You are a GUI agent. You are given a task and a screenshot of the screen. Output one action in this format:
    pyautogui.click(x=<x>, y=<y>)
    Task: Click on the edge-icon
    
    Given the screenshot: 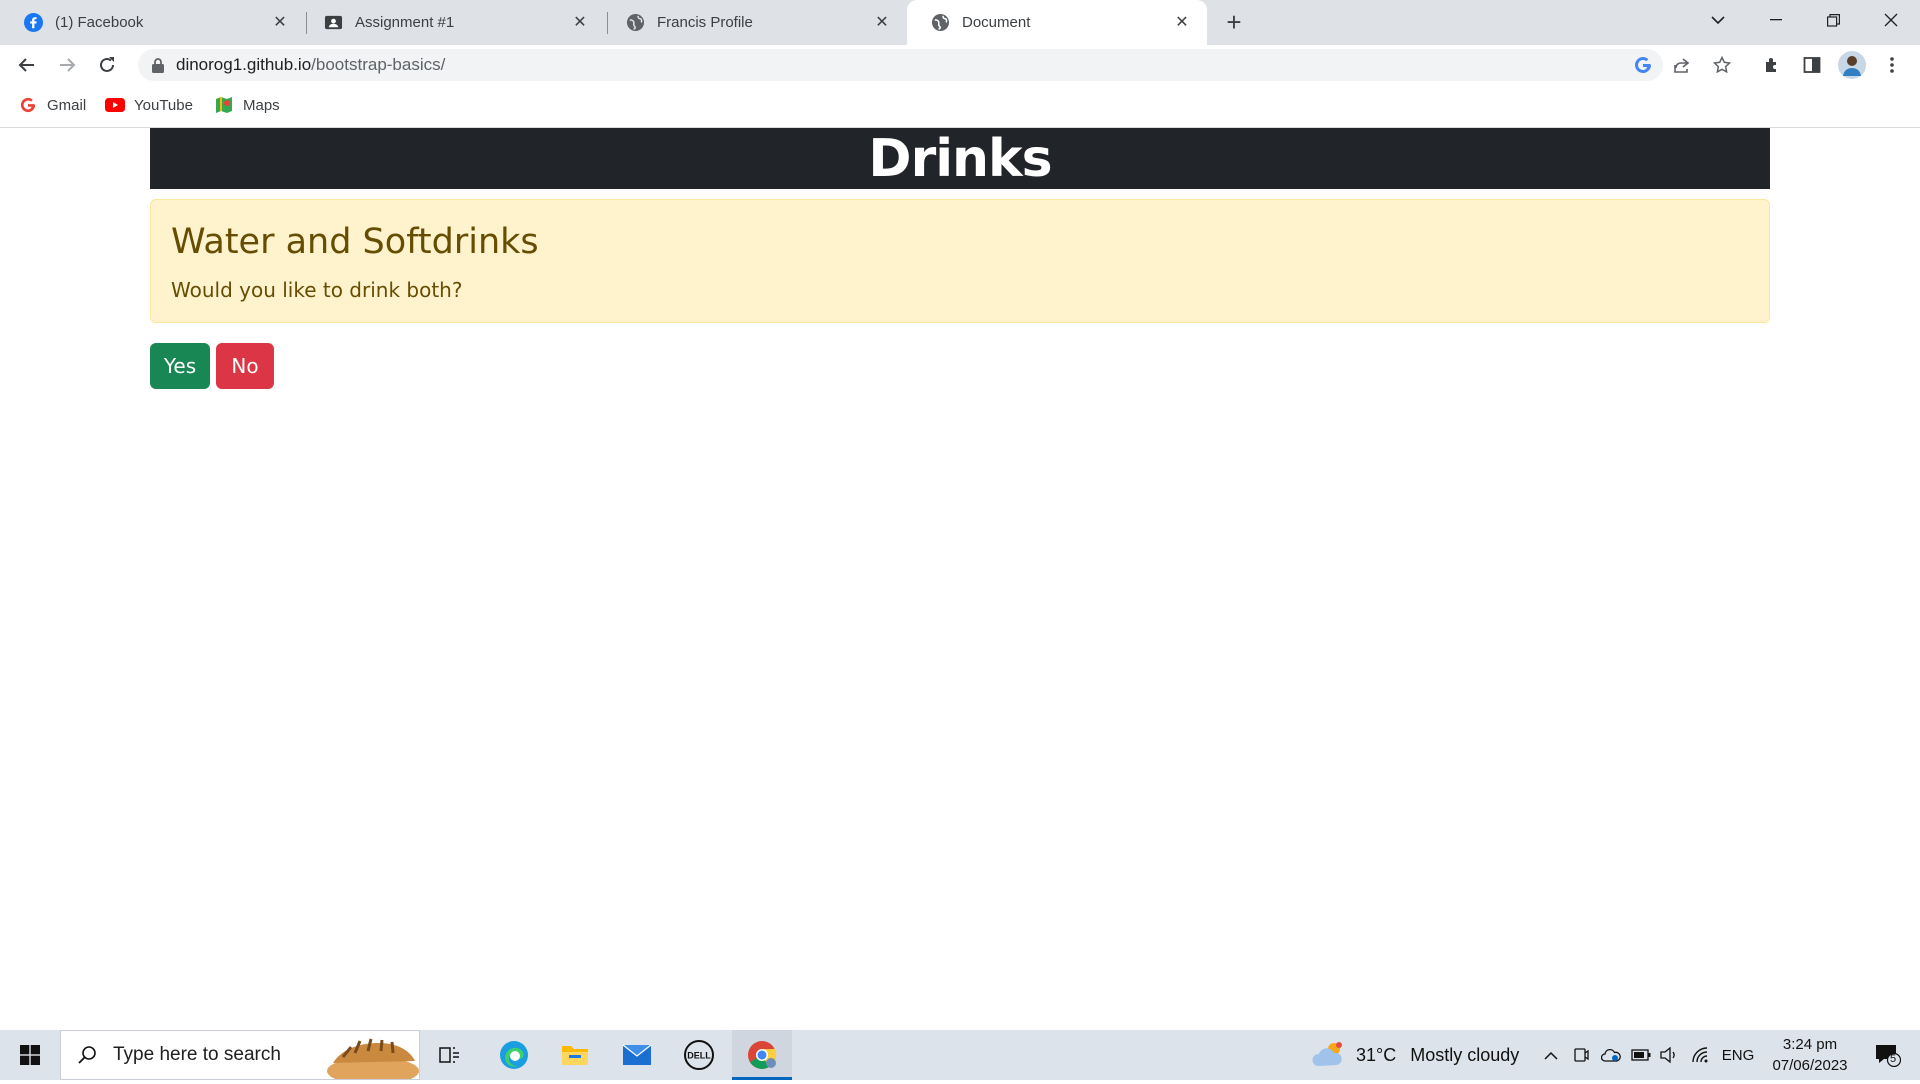 What is the action you would take?
    pyautogui.click(x=514, y=1055)
    